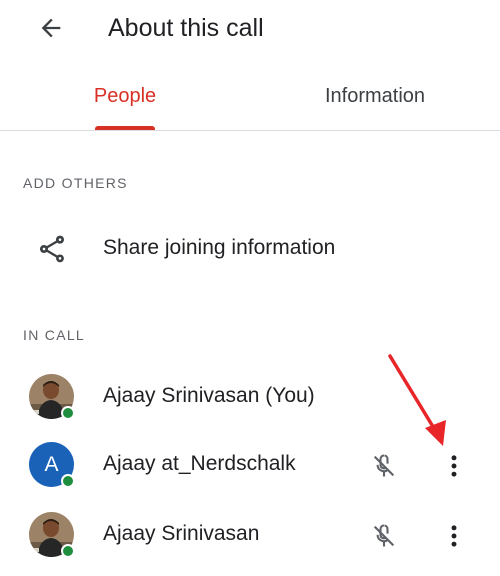 The image size is (500, 576). What do you see at coordinates (186, 28) in the screenshot?
I see `page-title: About this call` at bounding box center [186, 28].